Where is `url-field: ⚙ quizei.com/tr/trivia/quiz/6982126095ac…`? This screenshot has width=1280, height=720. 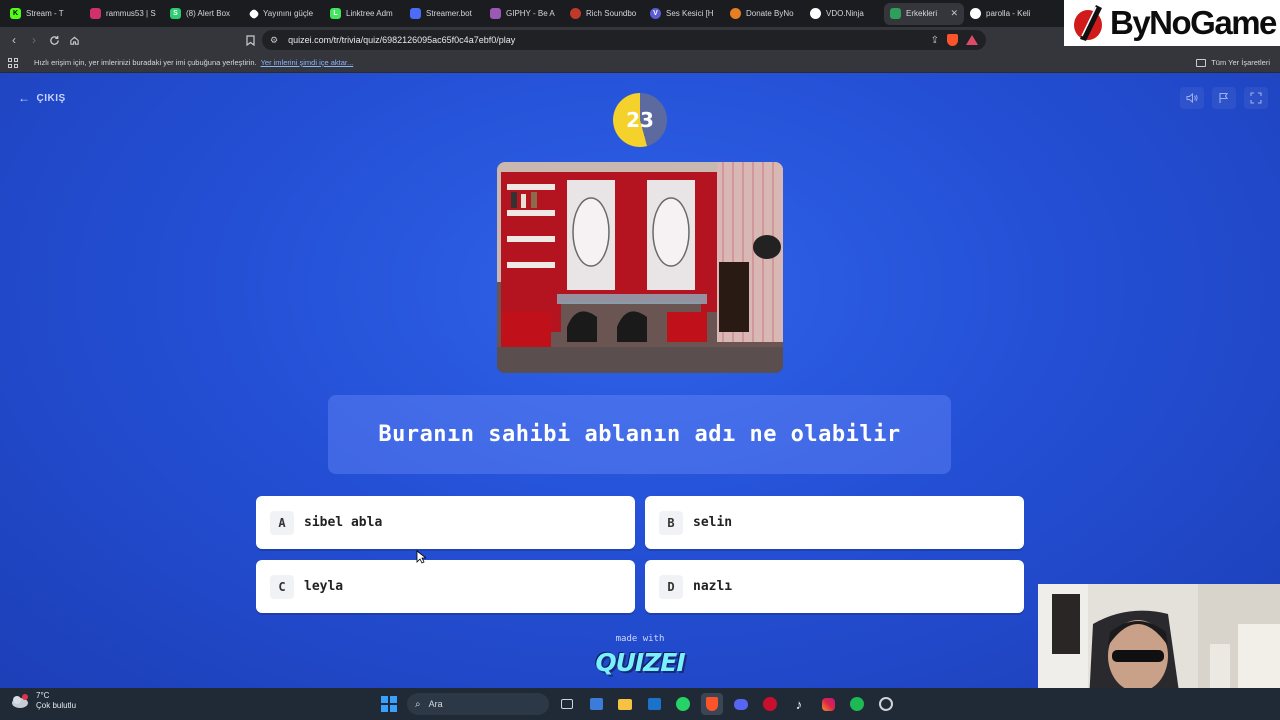
url-field: ⚙ quizei.com/tr/trivia/quiz/6982126095ac… is located at coordinates (624, 40).